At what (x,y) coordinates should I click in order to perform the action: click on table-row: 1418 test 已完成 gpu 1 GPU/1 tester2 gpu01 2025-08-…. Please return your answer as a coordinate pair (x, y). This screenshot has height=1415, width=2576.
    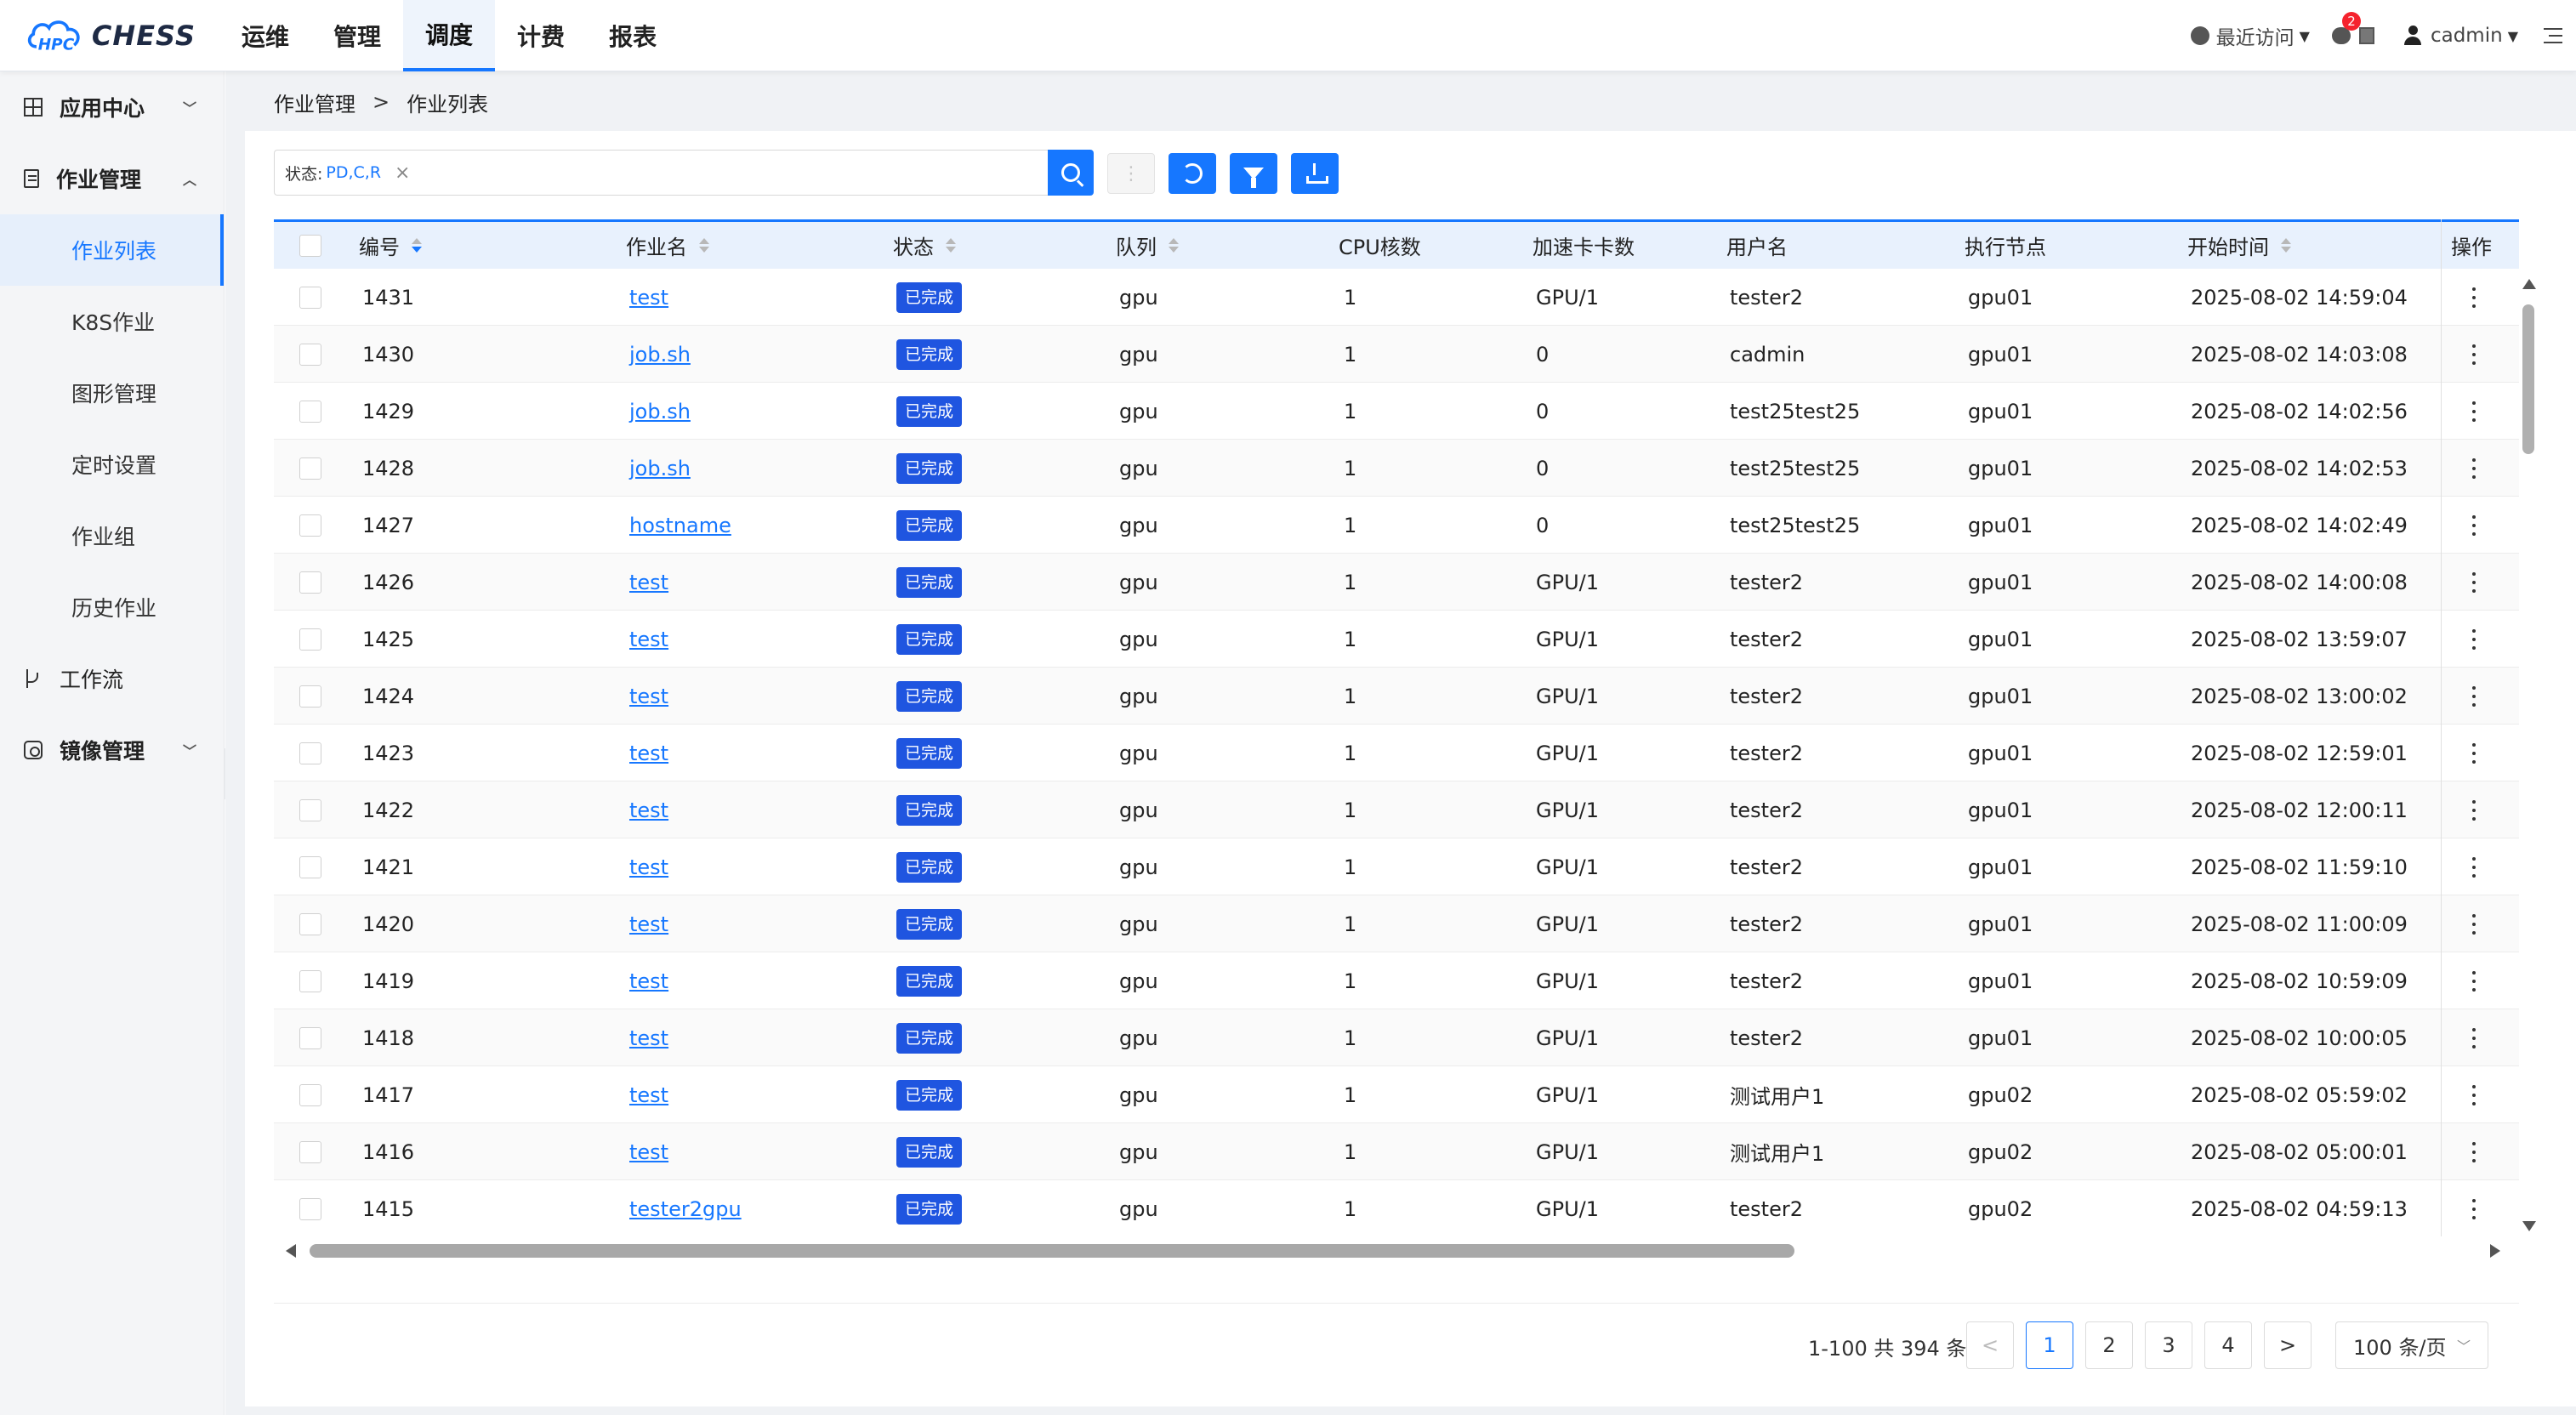
    Looking at the image, I should click on (1396, 1037).